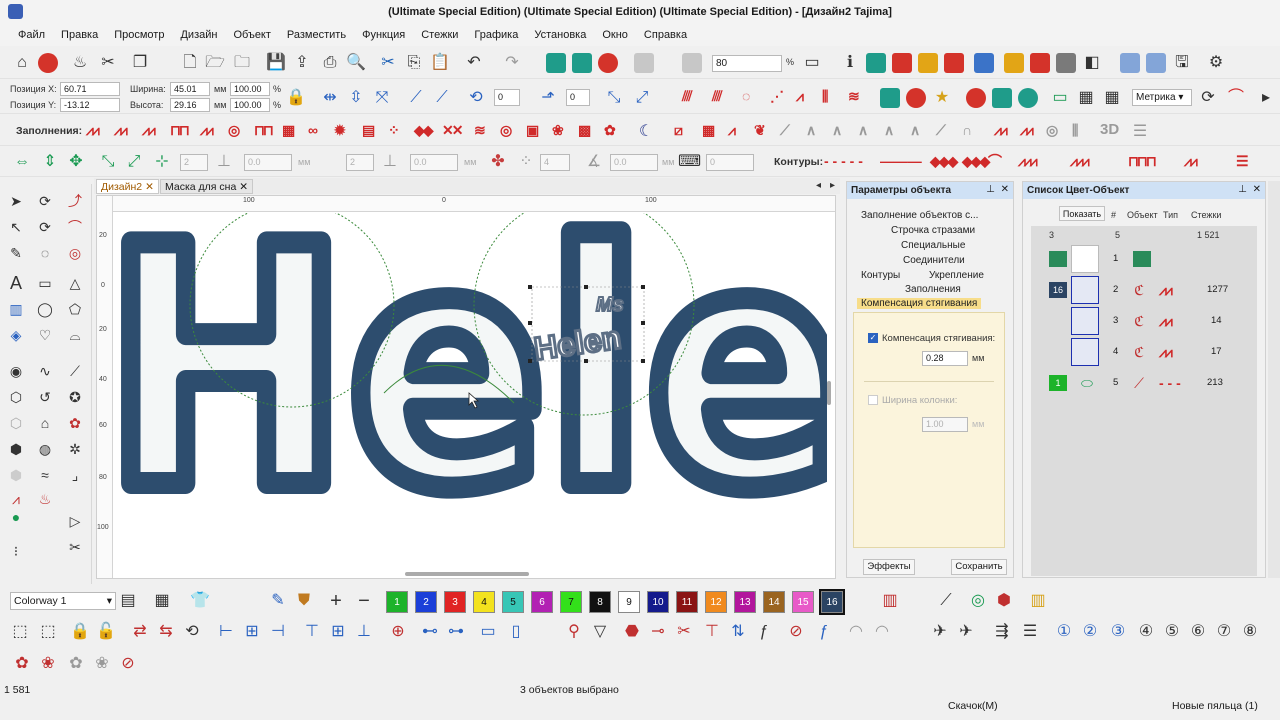 The height and width of the screenshot is (720, 1280). I want to click on list-item: 16 2 ℭ ⩘⩘ 1277, so click(1144, 290).